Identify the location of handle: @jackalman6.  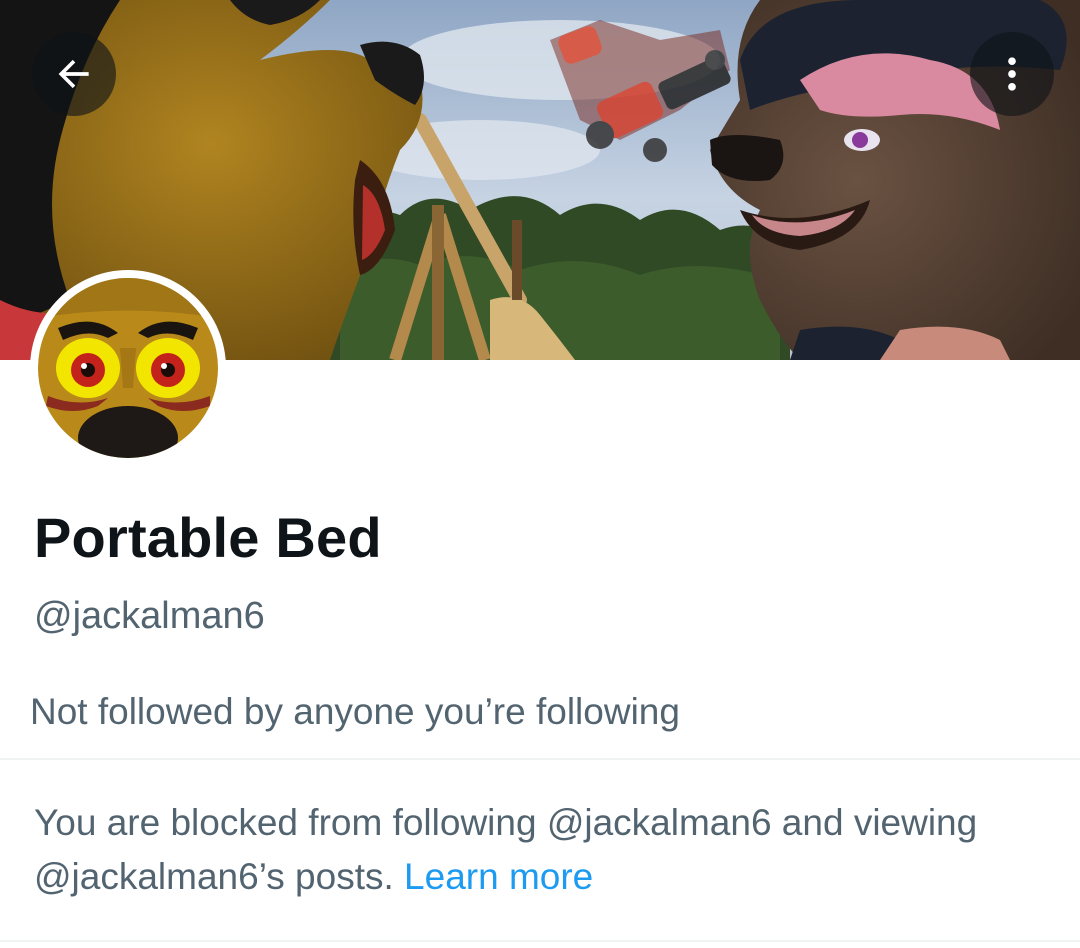
(149, 616).